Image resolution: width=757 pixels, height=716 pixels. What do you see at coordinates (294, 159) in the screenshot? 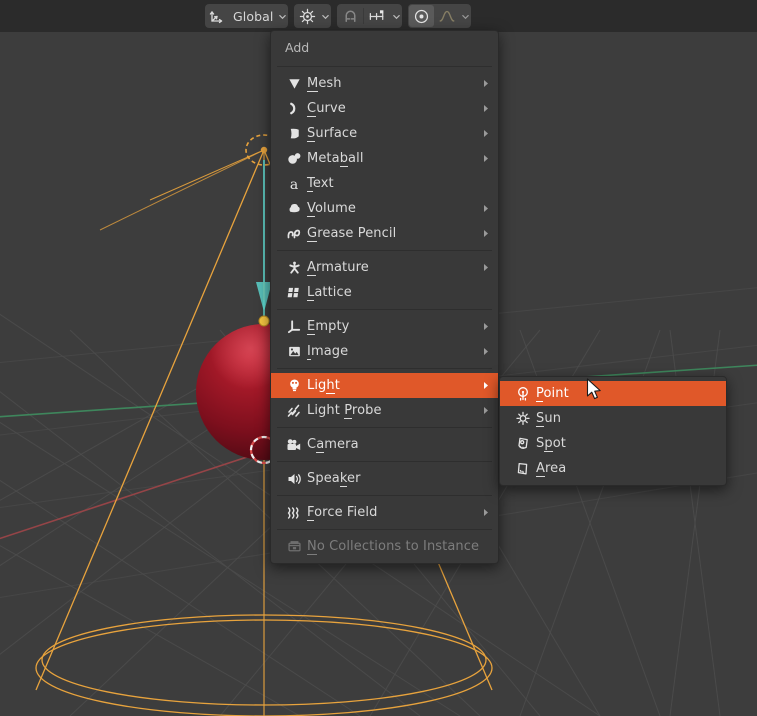
I see `metaball-icon` at bounding box center [294, 159].